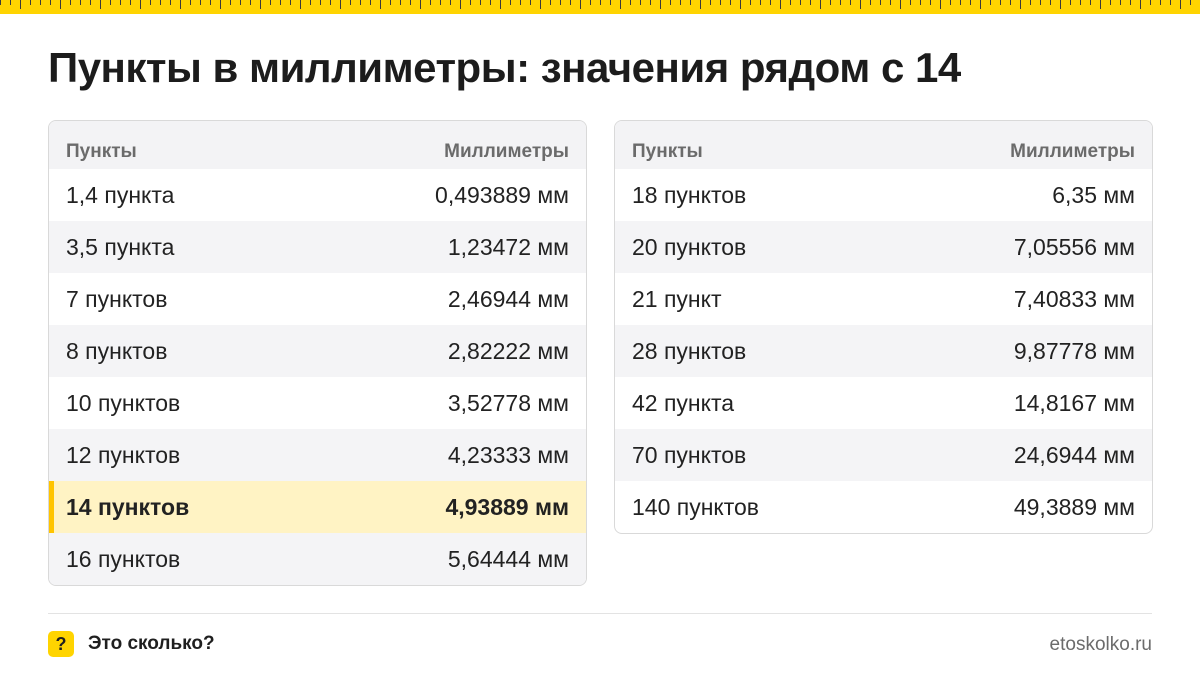 This screenshot has height=677, width=1200. I want to click on table-row: 1,4 пункта 0,493889 мм, so click(317, 195).